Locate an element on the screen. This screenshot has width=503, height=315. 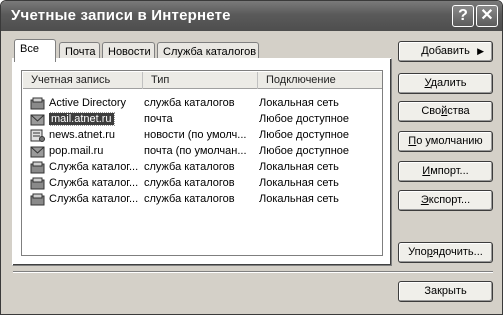
list-header: Учетная запись Тип Подключение is located at coordinates (202, 80).